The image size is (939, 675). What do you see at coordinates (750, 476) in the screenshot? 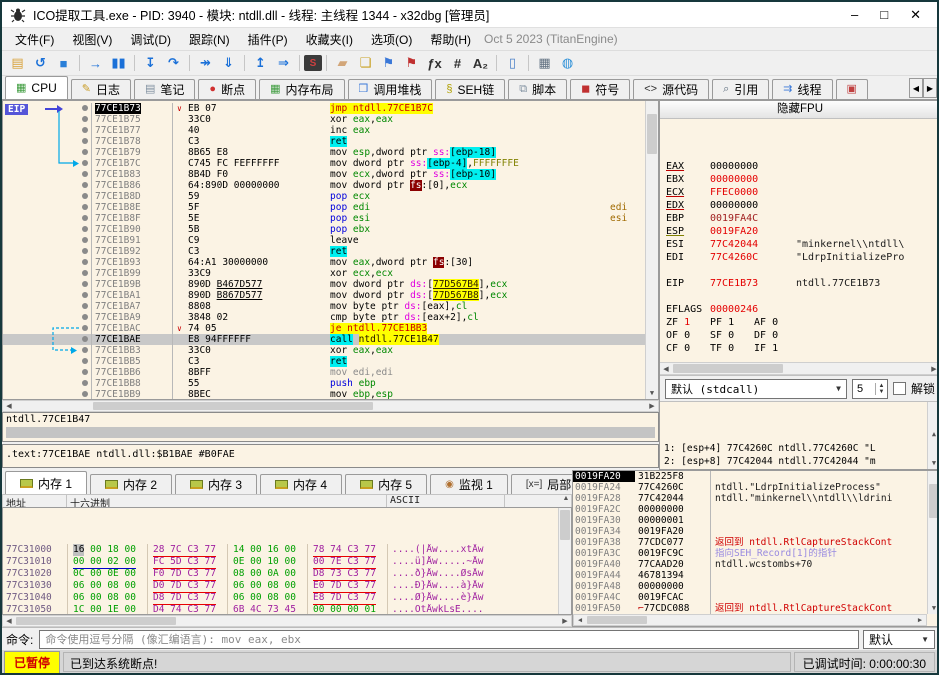
I see `stack-row: 0019FA20 31B225F8` at bounding box center [750, 476].